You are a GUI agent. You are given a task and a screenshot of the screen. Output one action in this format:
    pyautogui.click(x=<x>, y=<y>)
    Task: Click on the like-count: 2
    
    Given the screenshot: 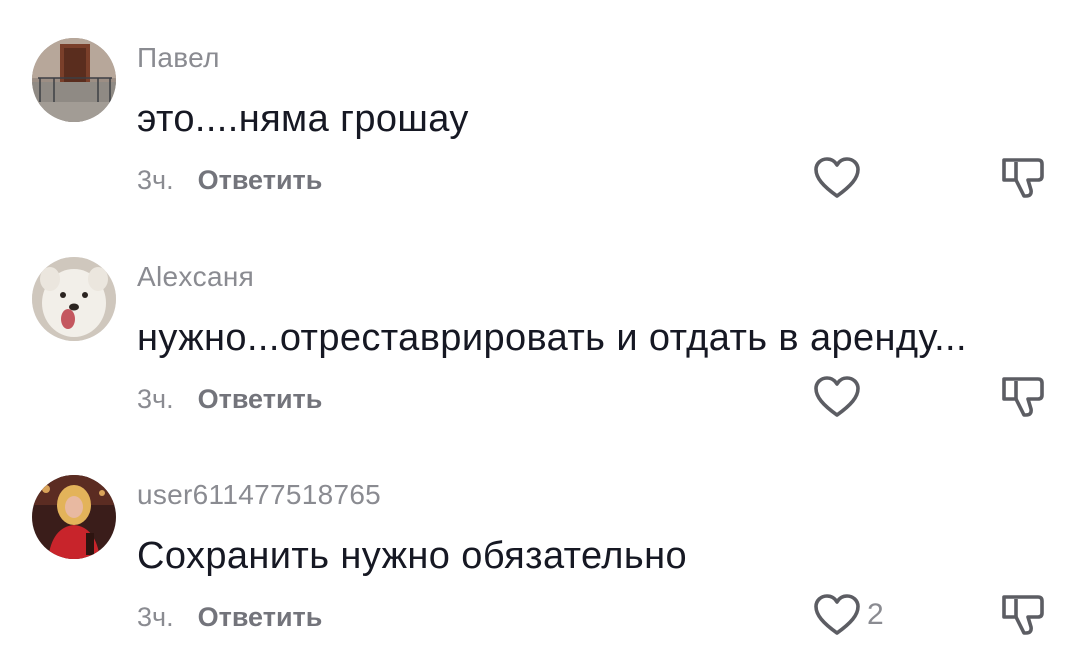 What is the action you would take?
    pyautogui.click(x=875, y=614)
    